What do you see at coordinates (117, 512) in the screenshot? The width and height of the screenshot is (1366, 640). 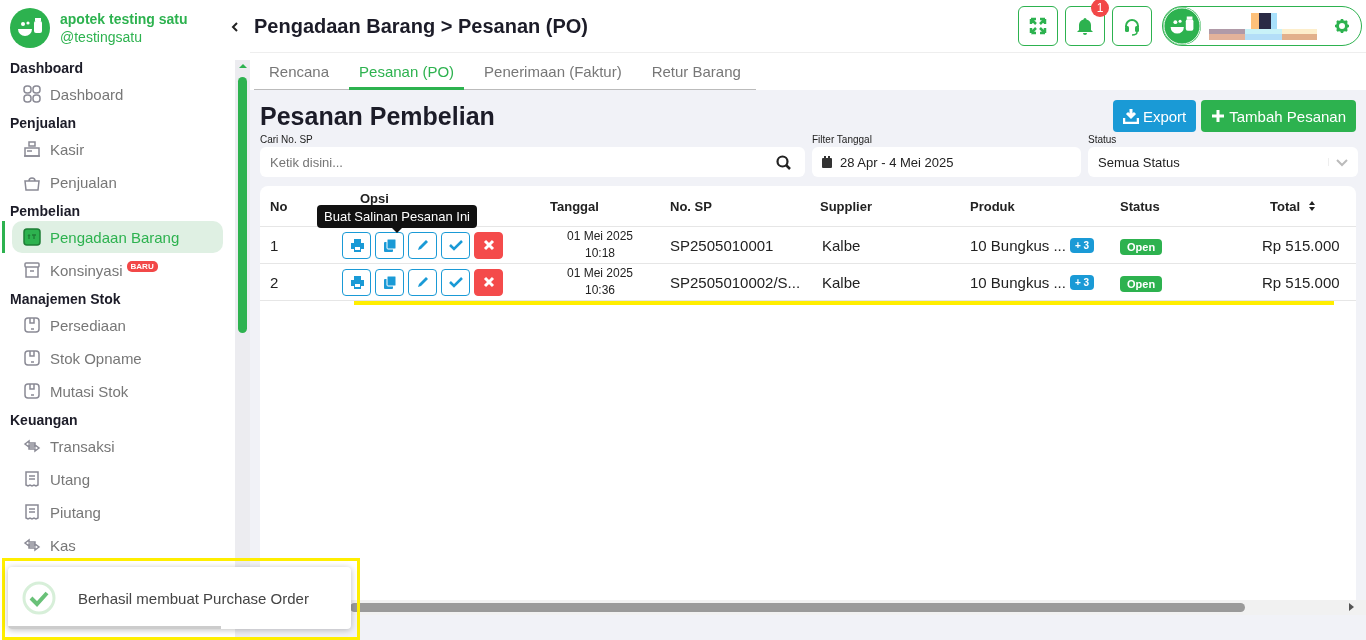 I see `nav-item: Piutang` at bounding box center [117, 512].